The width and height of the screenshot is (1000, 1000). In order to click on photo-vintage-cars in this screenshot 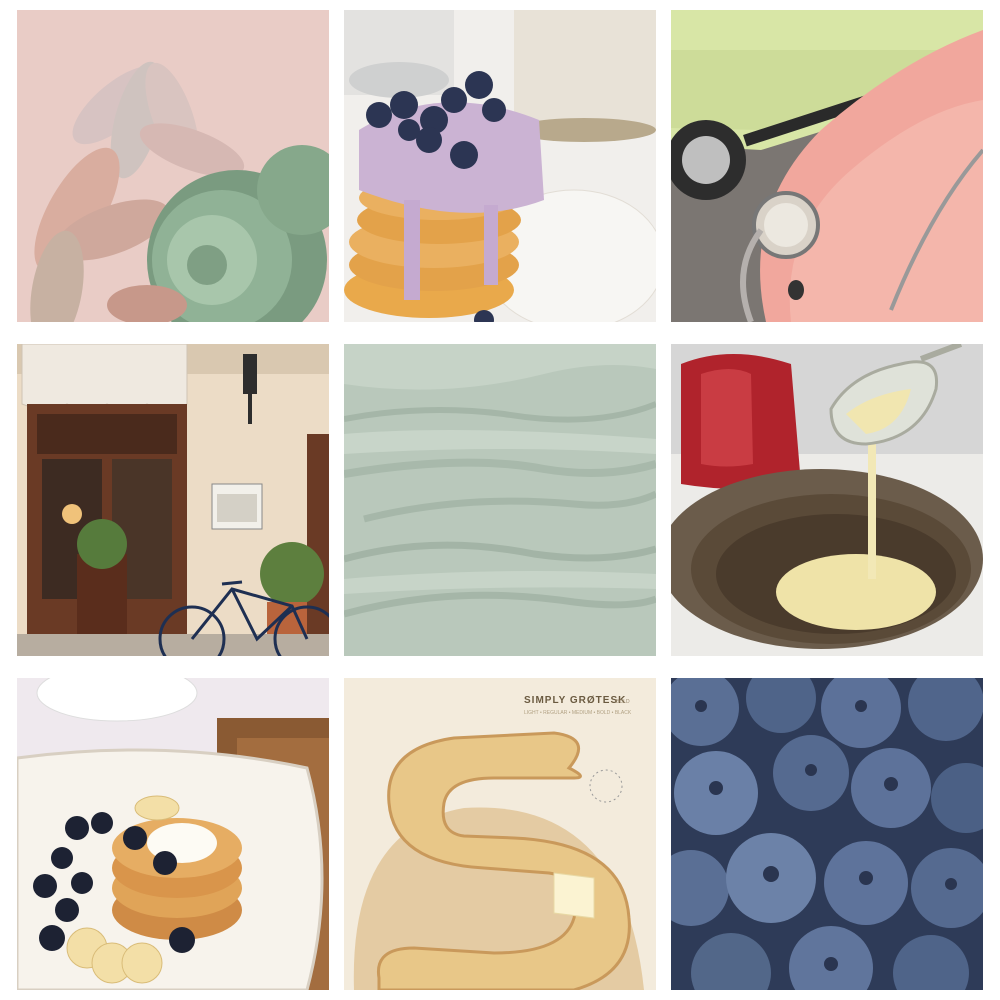, I will do `click(827, 166)`.